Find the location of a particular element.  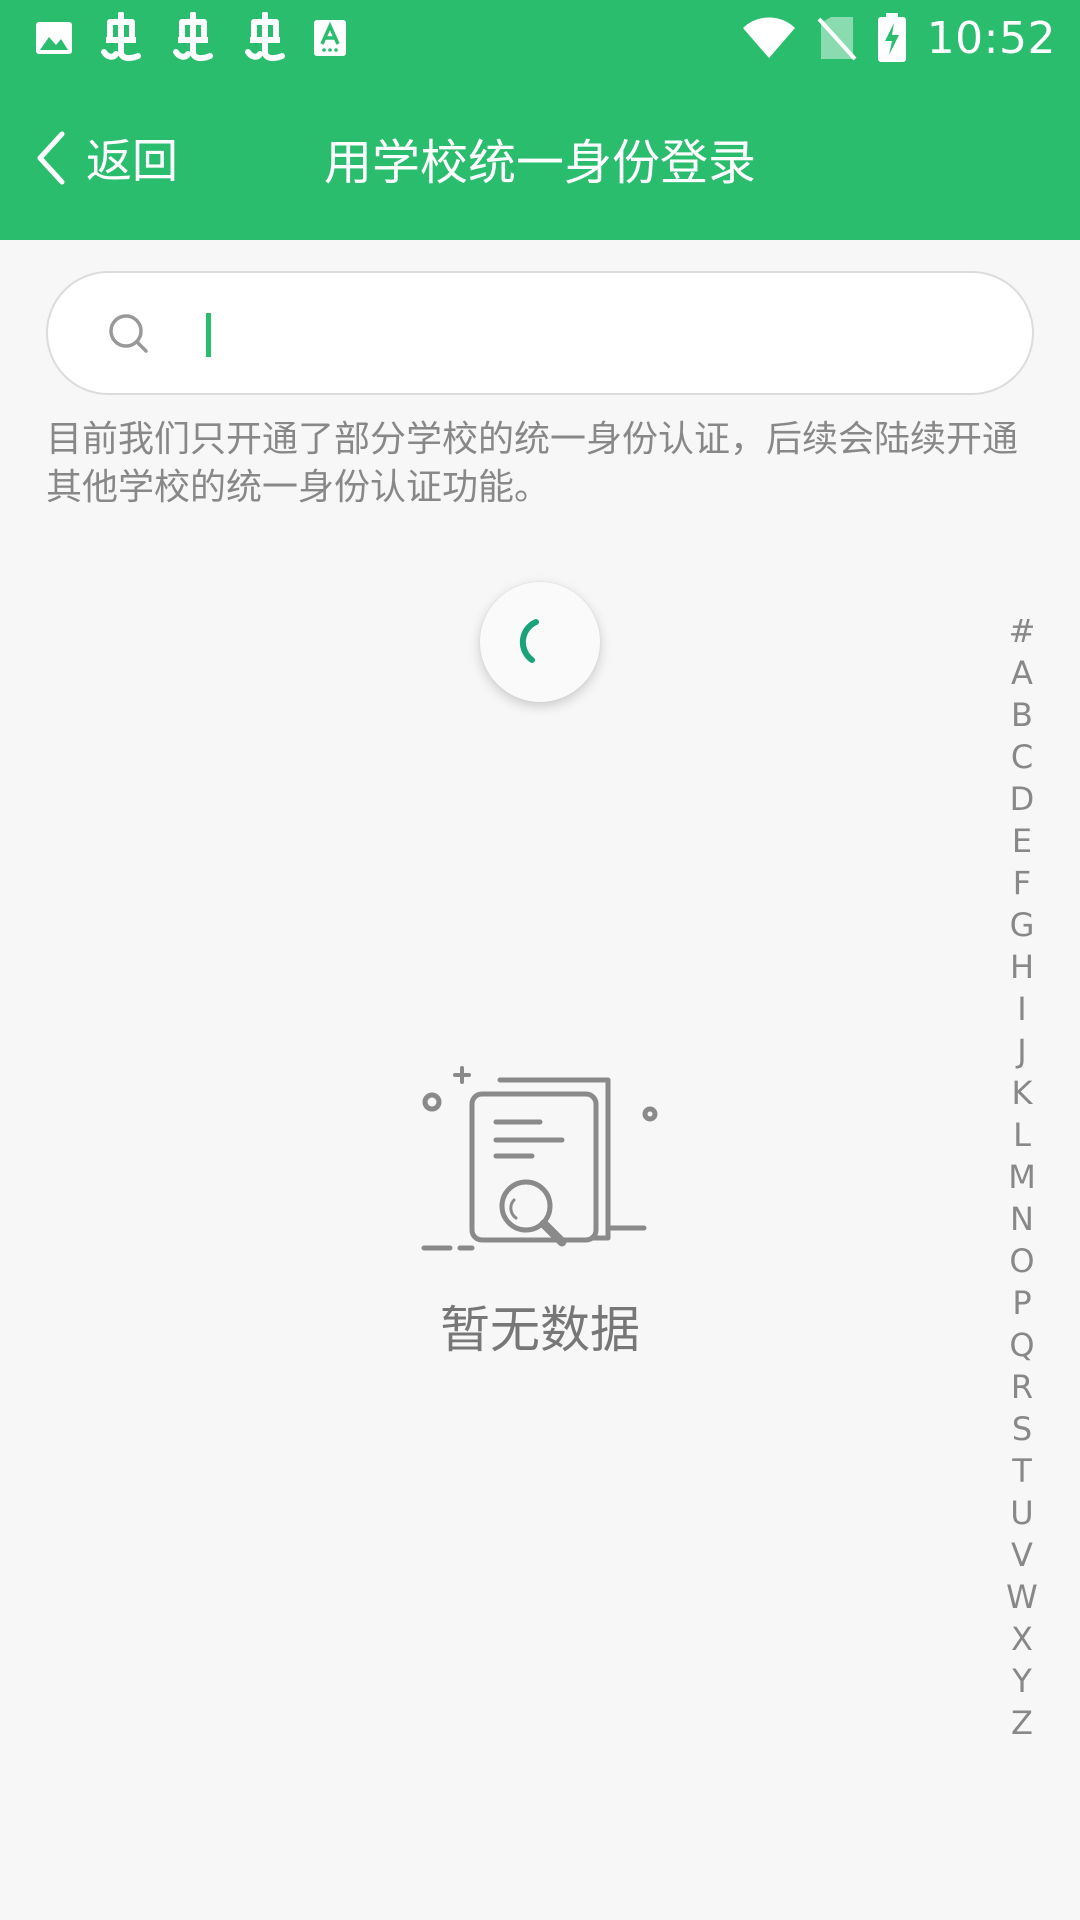

alphabet-index-letter: M is located at coordinates (1022, 1177).